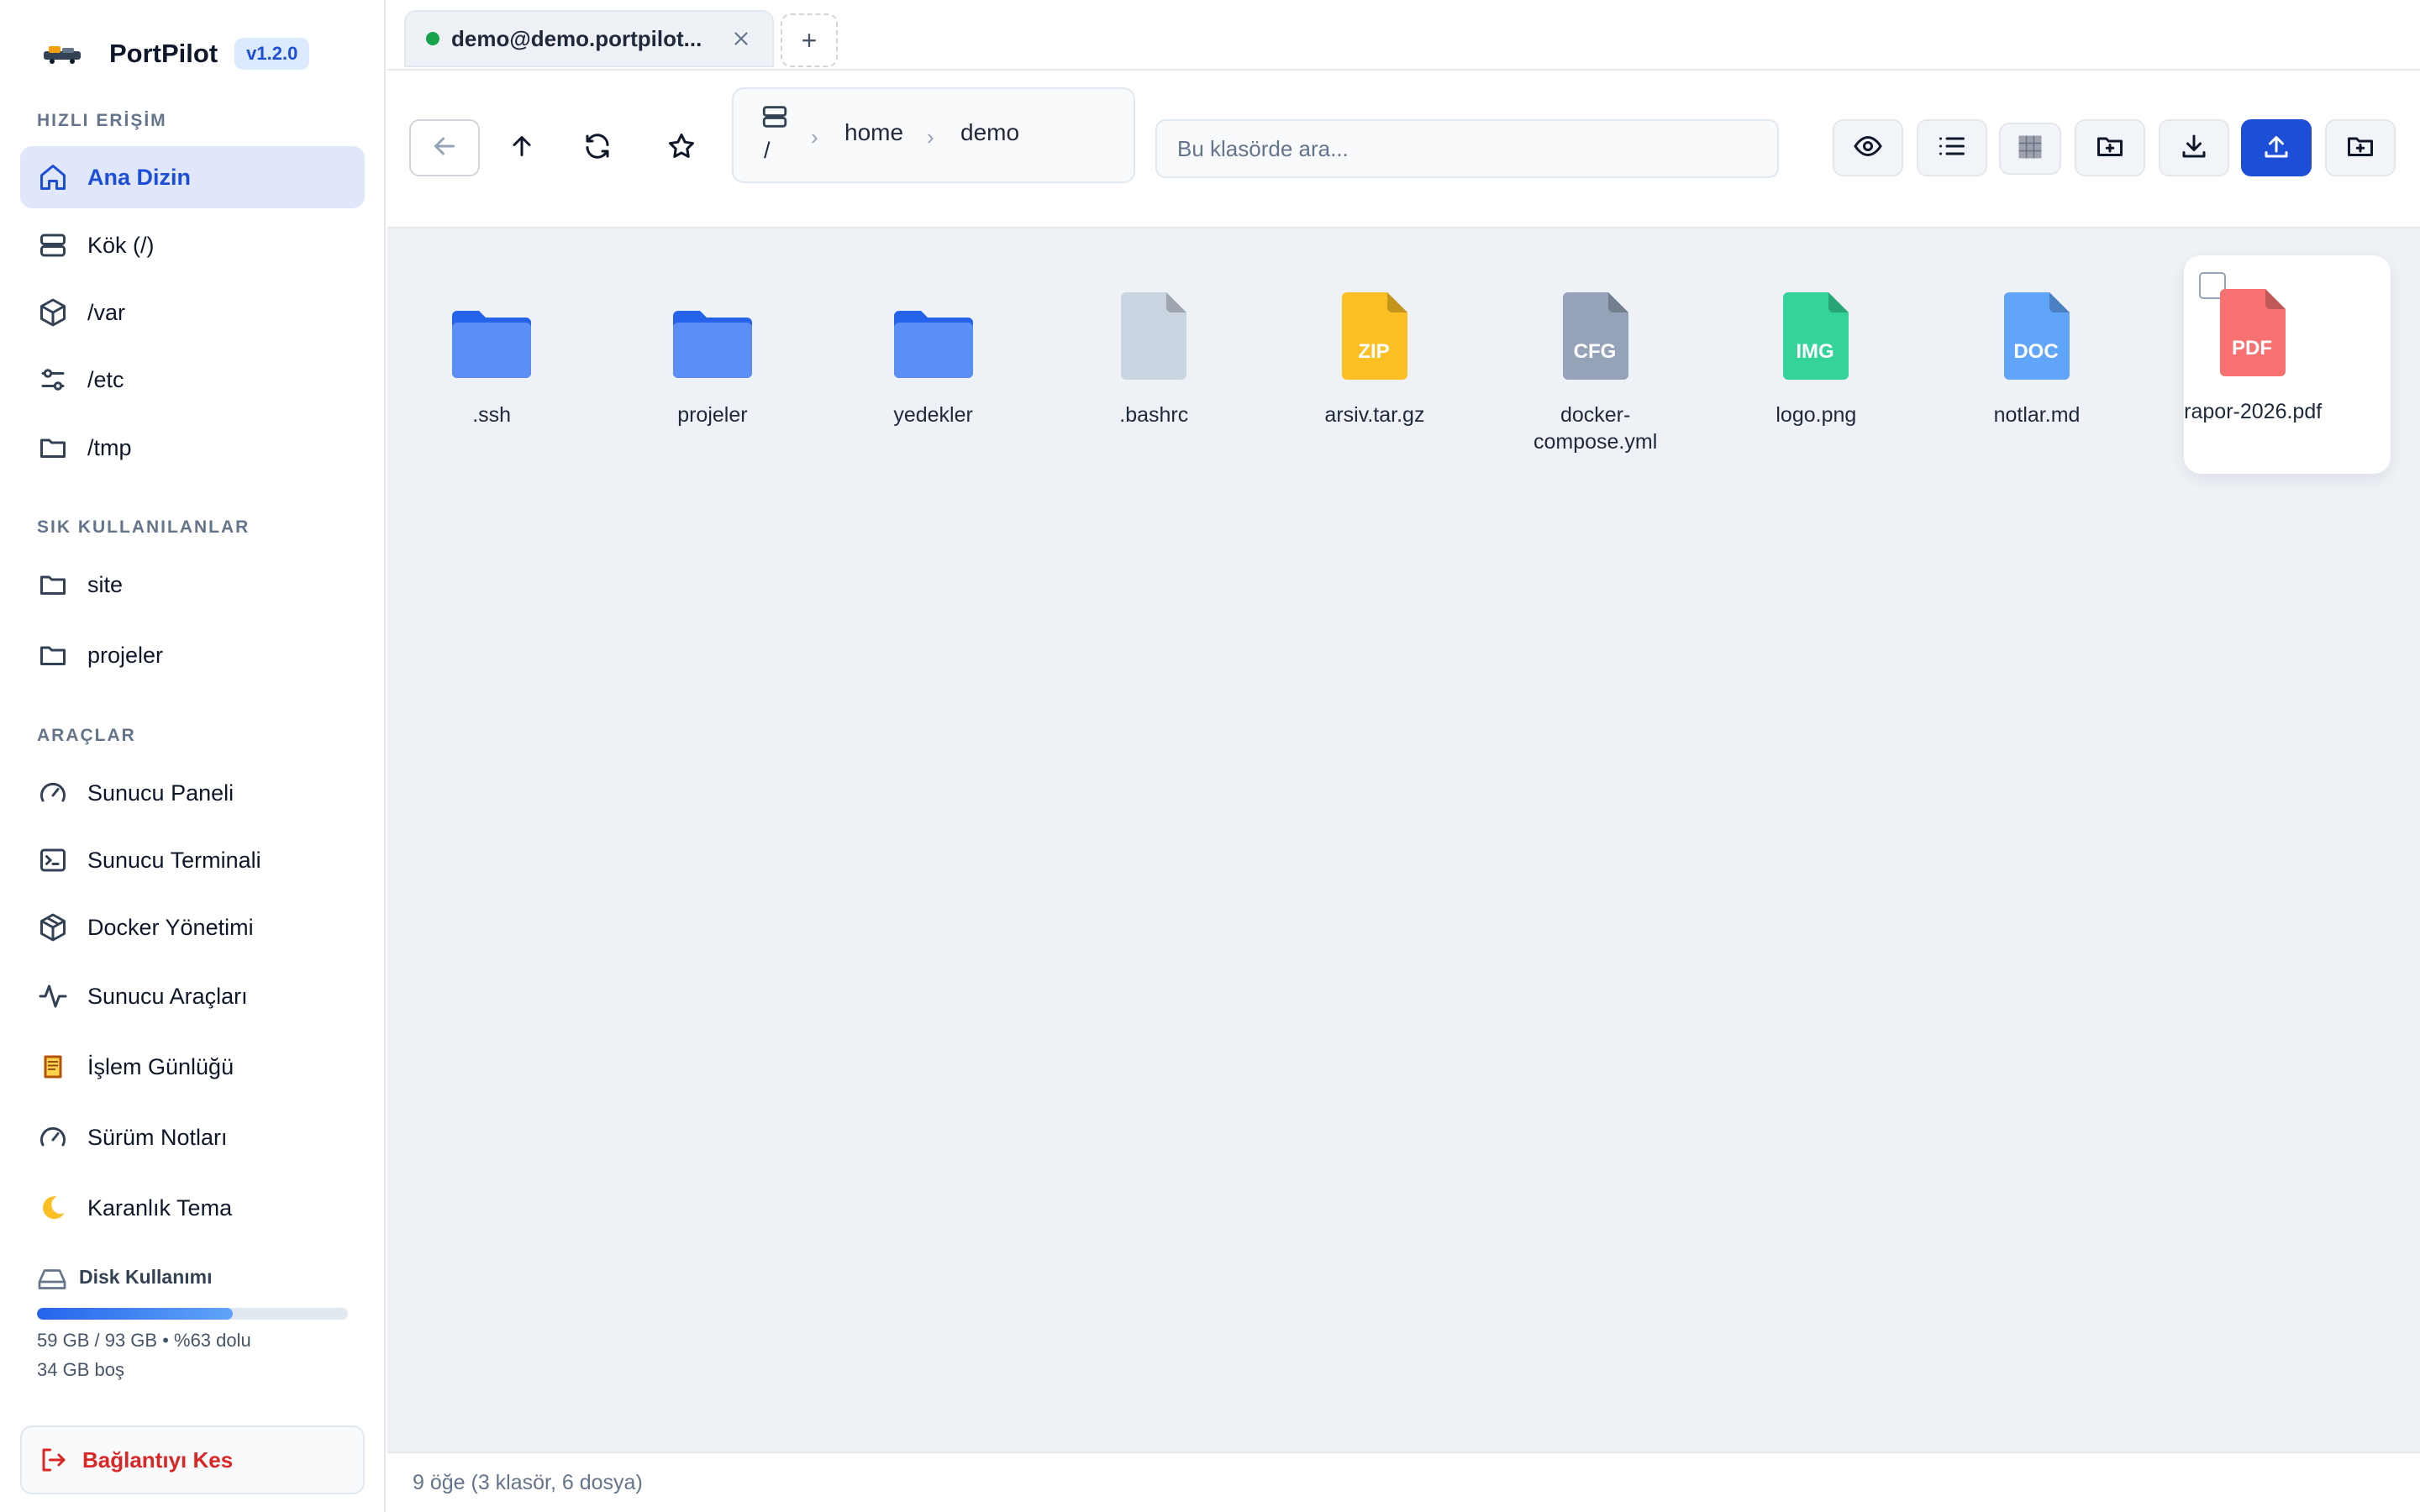 The height and width of the screenshot is (1512, 2420). I want to click on new-tab-button: +, so click(810, 40).